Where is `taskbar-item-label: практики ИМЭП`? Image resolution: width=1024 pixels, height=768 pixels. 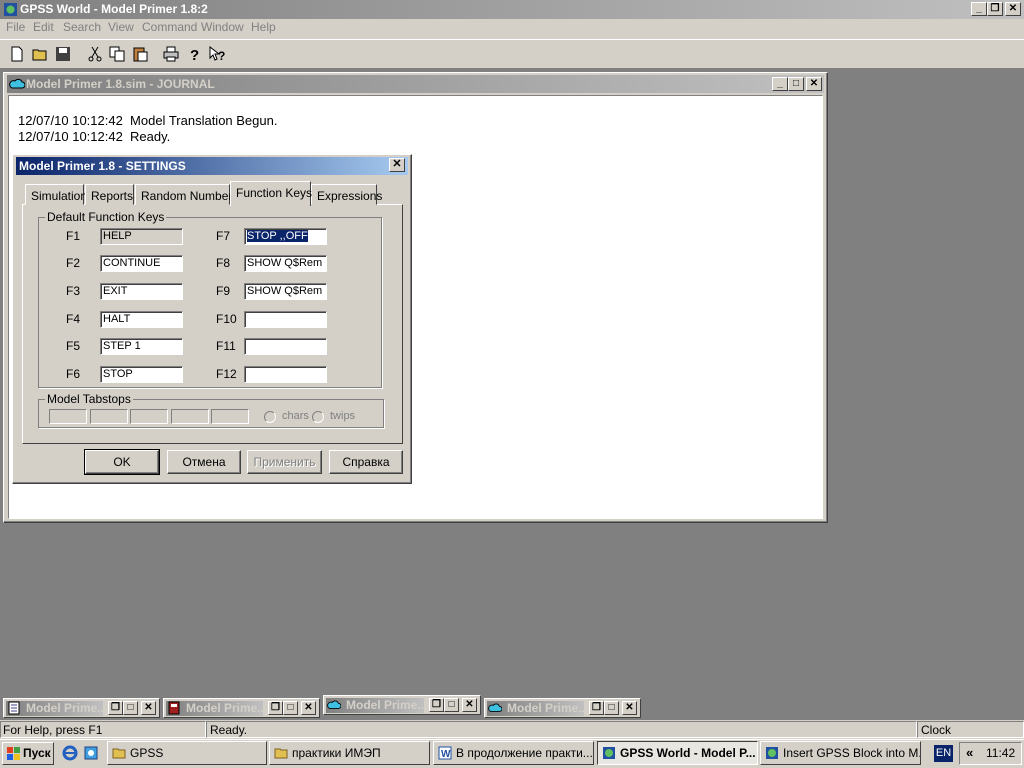 taskbar-item-label: практики ИМЭП is located at coordinates (336, 753).